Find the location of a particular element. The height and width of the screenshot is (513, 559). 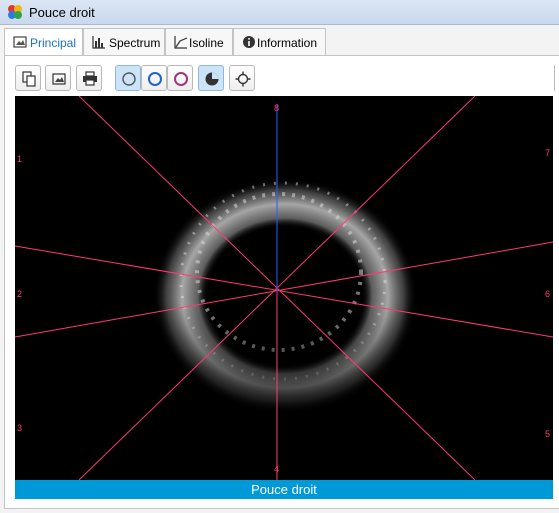

pie-sector-icon is located at coordinates (212, 79).